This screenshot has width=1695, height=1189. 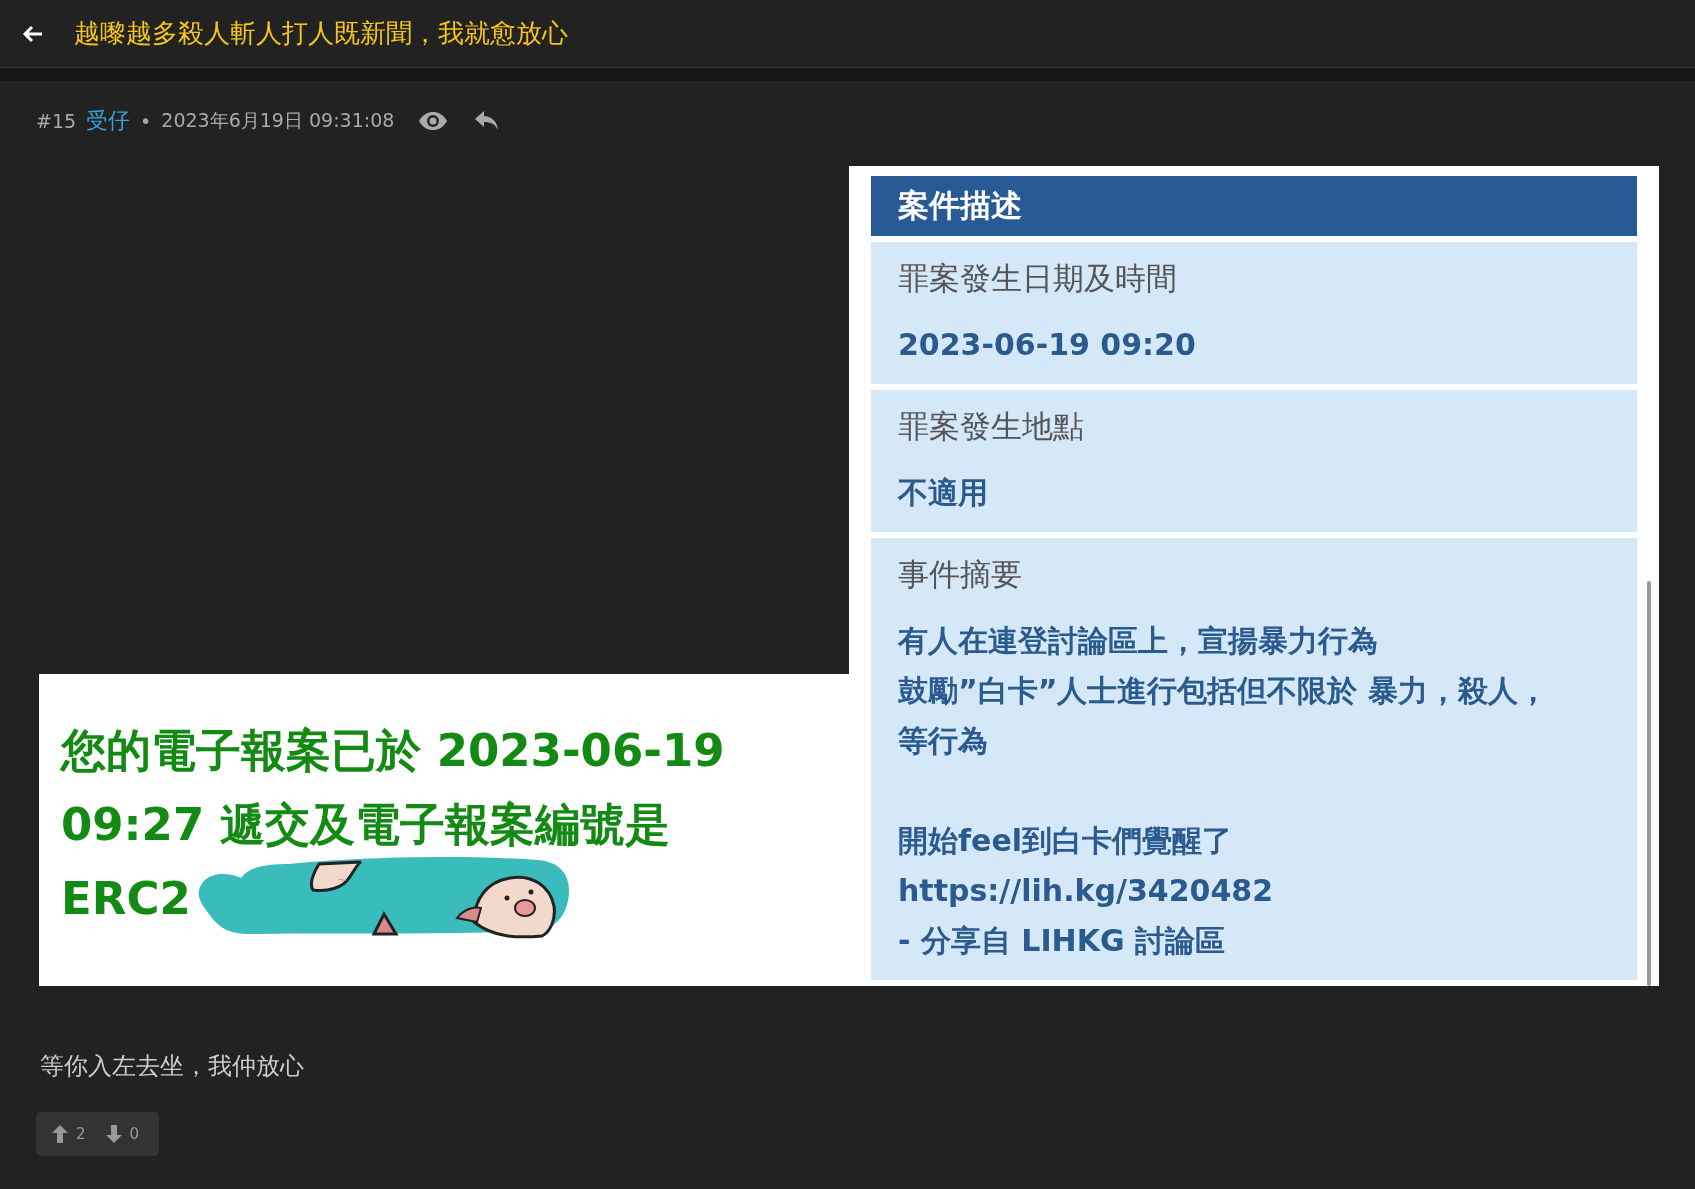 I want to click on thread-title: 越嚟越多殺人斬人打人既新聞，我就愈放心, so click(x=321, y=33).